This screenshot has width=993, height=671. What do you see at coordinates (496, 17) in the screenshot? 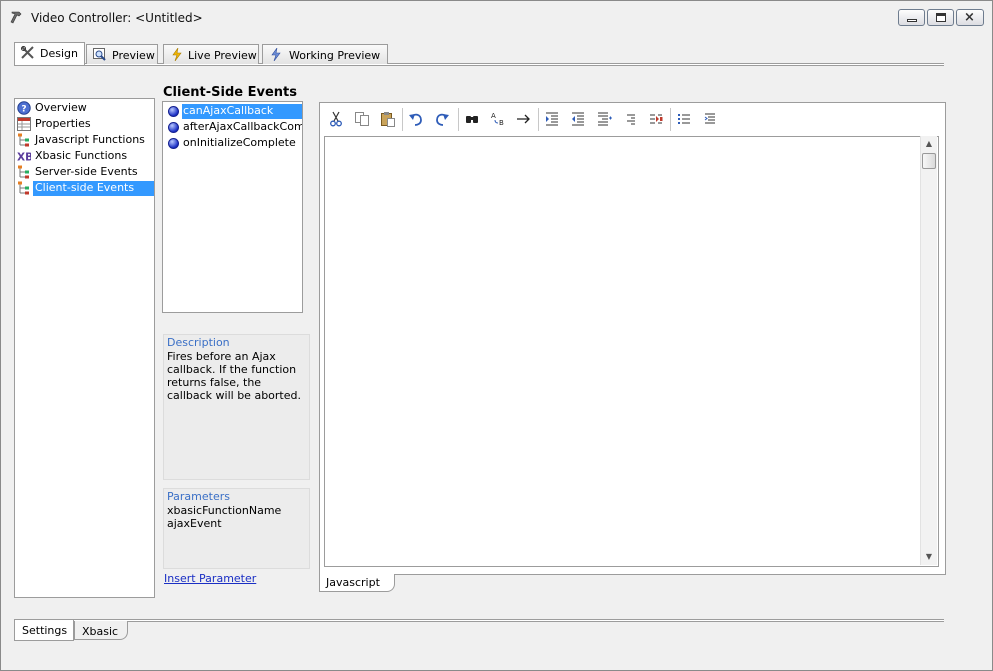
I see `title-bar: Video Controller: <Untitled> ×` at bounding box center [496, 17].